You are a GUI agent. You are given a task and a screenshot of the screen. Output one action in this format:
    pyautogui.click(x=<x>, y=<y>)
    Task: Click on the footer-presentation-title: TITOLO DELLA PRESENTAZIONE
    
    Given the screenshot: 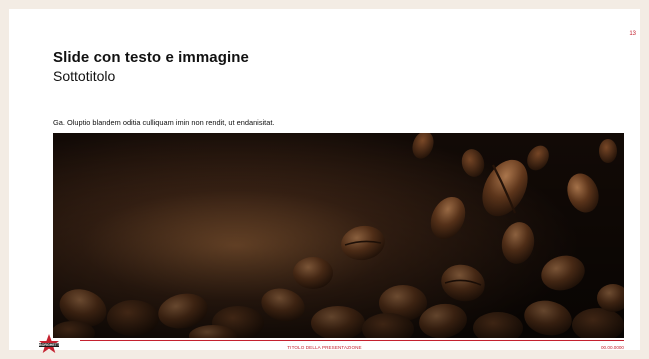 What is the action you would take?
    pyautogui.click(x=324, y=347)
    